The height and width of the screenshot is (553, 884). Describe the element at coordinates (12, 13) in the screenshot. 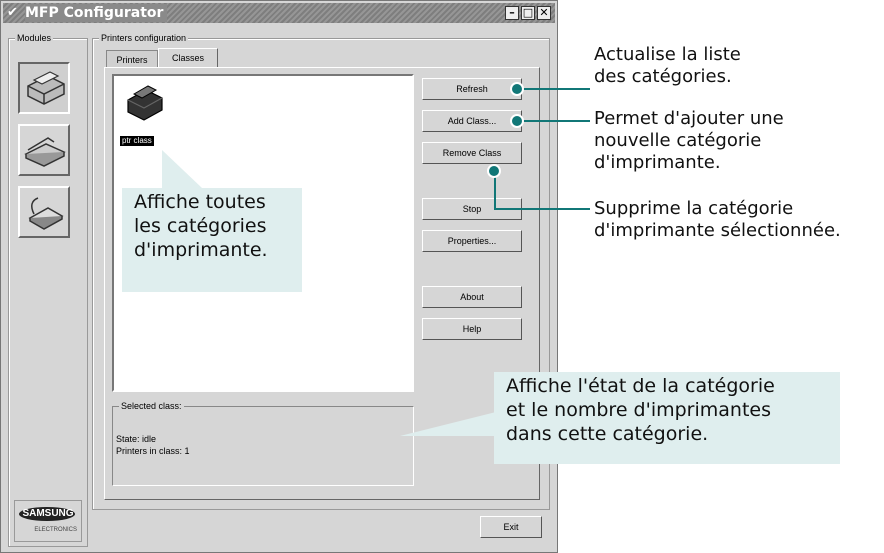

I see `window-menu-icon: ✔` at that location.